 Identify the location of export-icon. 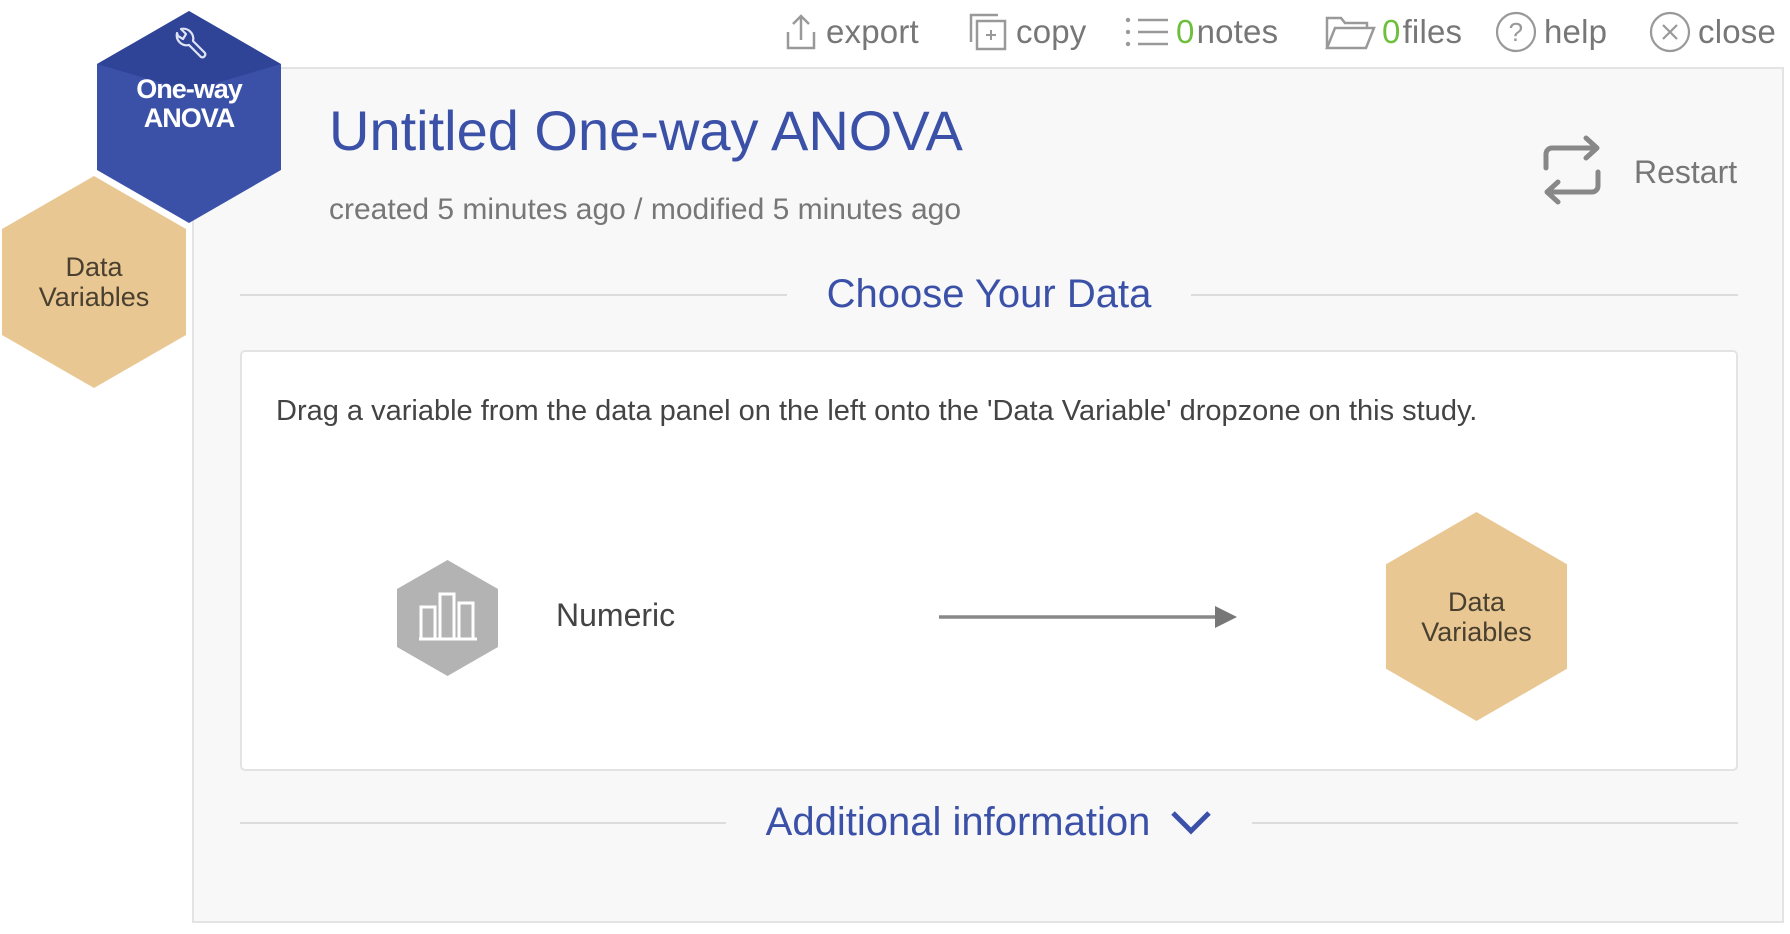
(801, 32).